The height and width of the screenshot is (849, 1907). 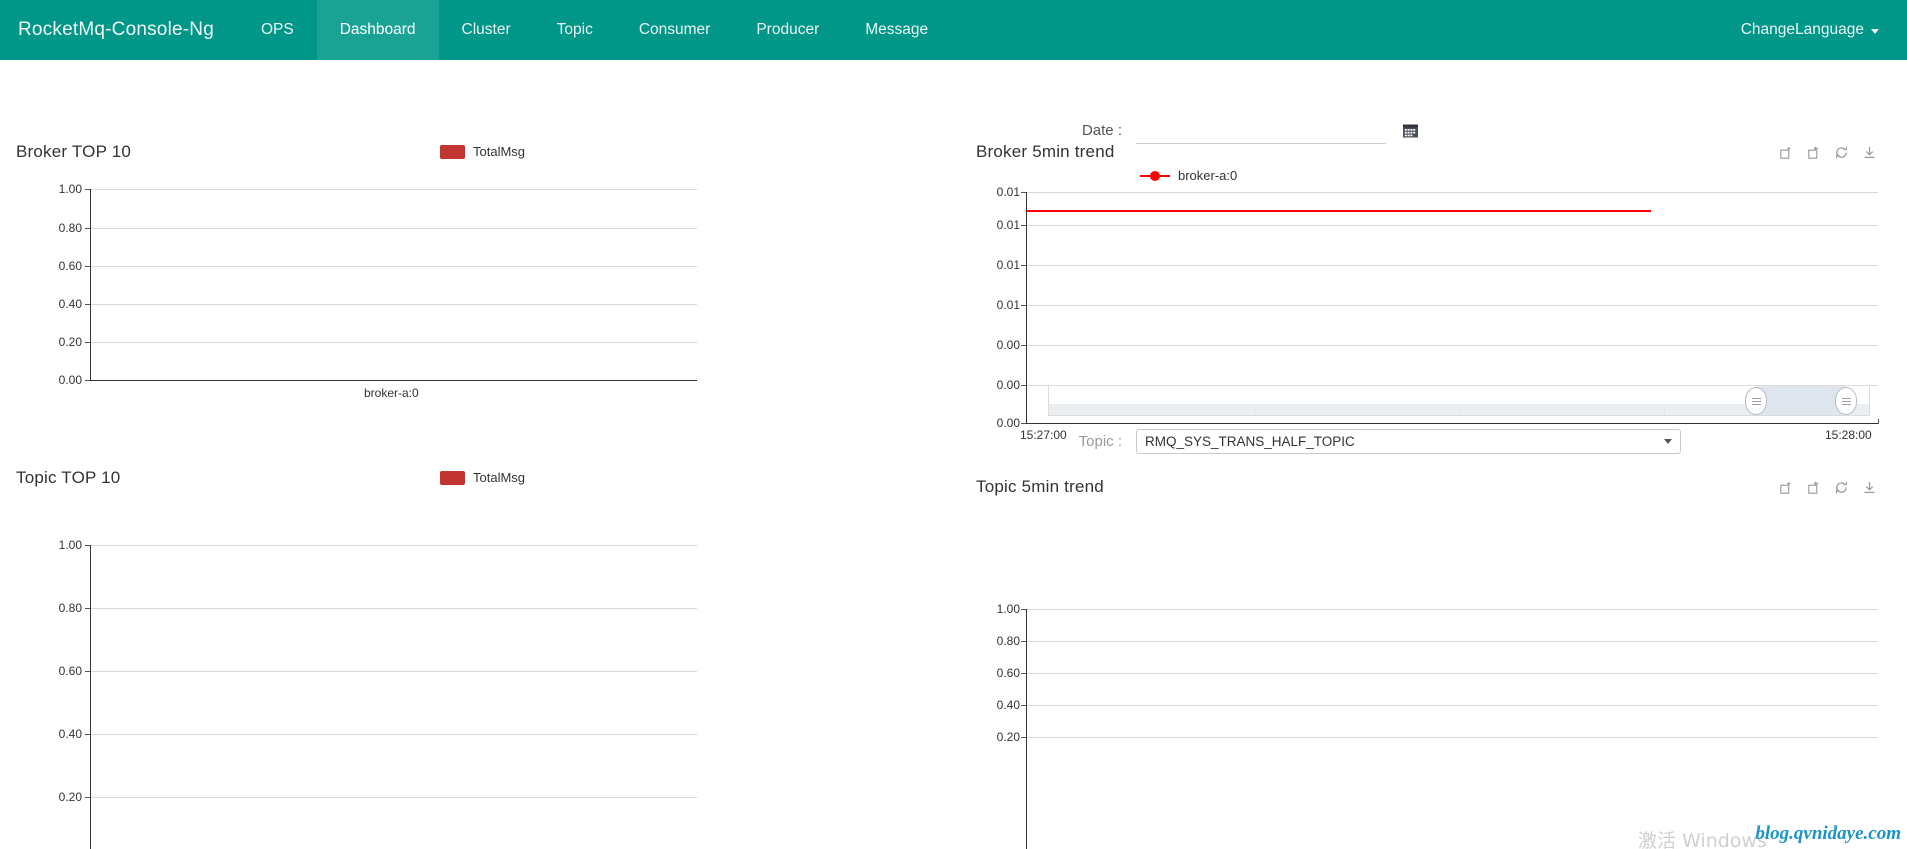 What do you see at coordinates (1846, 401) in the screenshot?
I see `datazoom-handle-right` at bounding box center [1846, 401].